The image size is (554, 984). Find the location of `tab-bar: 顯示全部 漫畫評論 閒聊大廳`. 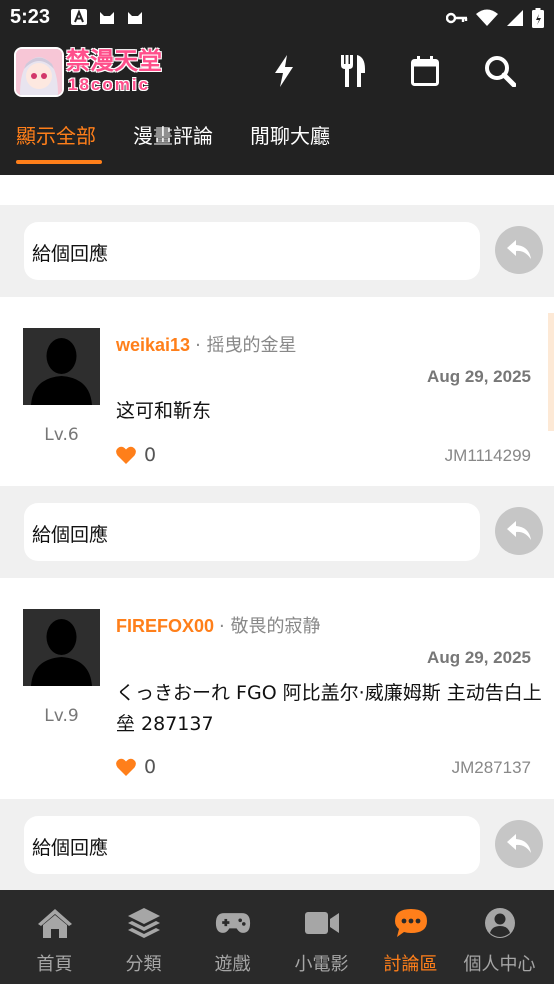

tab-bar: 顯示全部 漫畫評論 閒聊大廳 is located at coordinates (277, 140).